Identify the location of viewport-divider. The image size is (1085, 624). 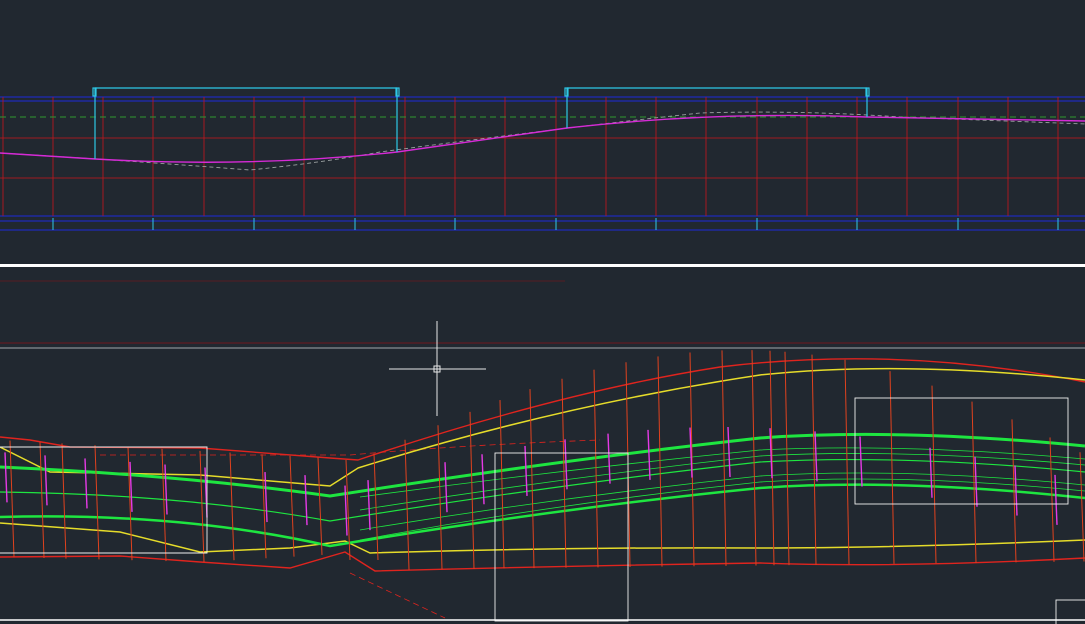
(542, 265).